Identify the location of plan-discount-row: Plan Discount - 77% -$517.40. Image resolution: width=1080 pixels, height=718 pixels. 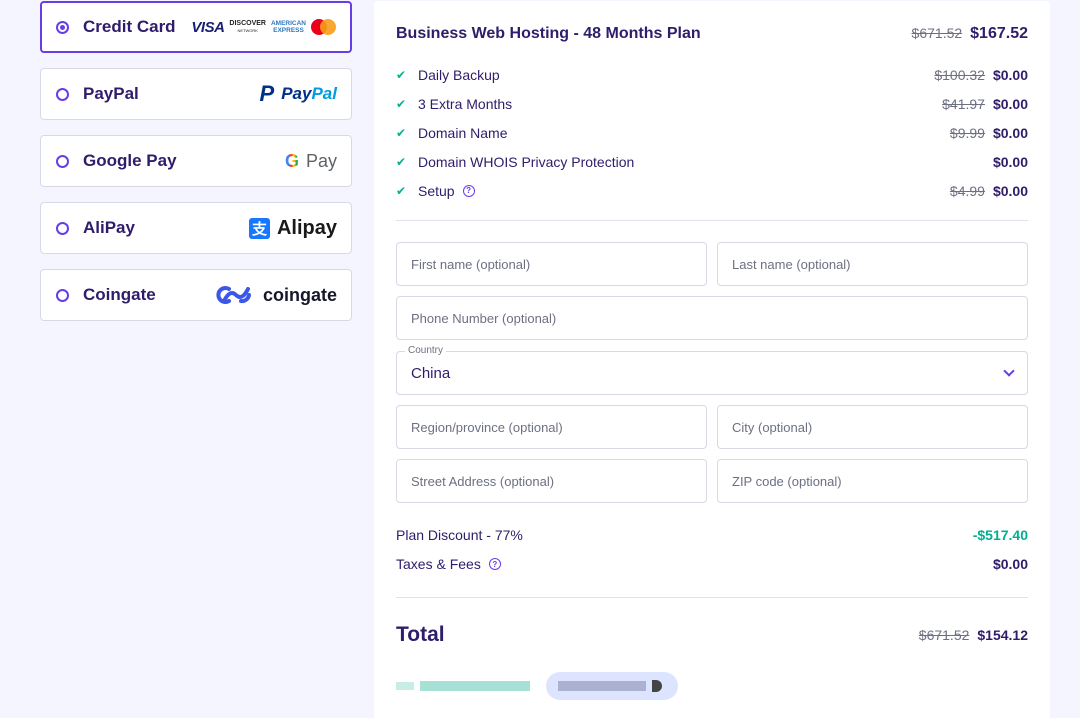
(712, 535).